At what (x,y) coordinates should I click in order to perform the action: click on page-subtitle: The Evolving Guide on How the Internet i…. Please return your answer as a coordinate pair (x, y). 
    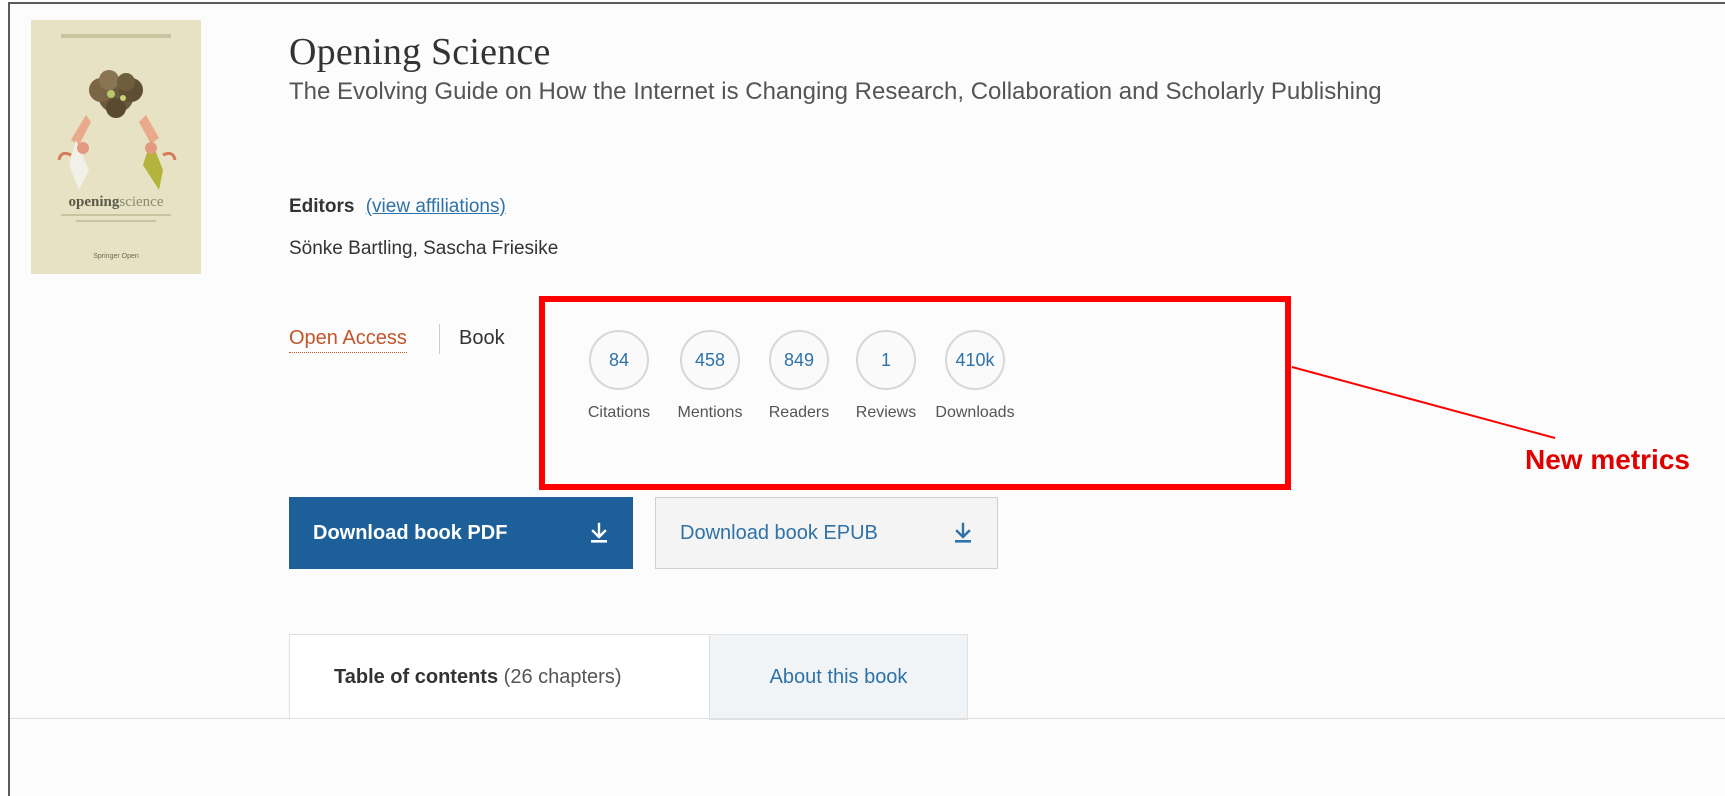
    Looking at the image, I should click on (835, 91).